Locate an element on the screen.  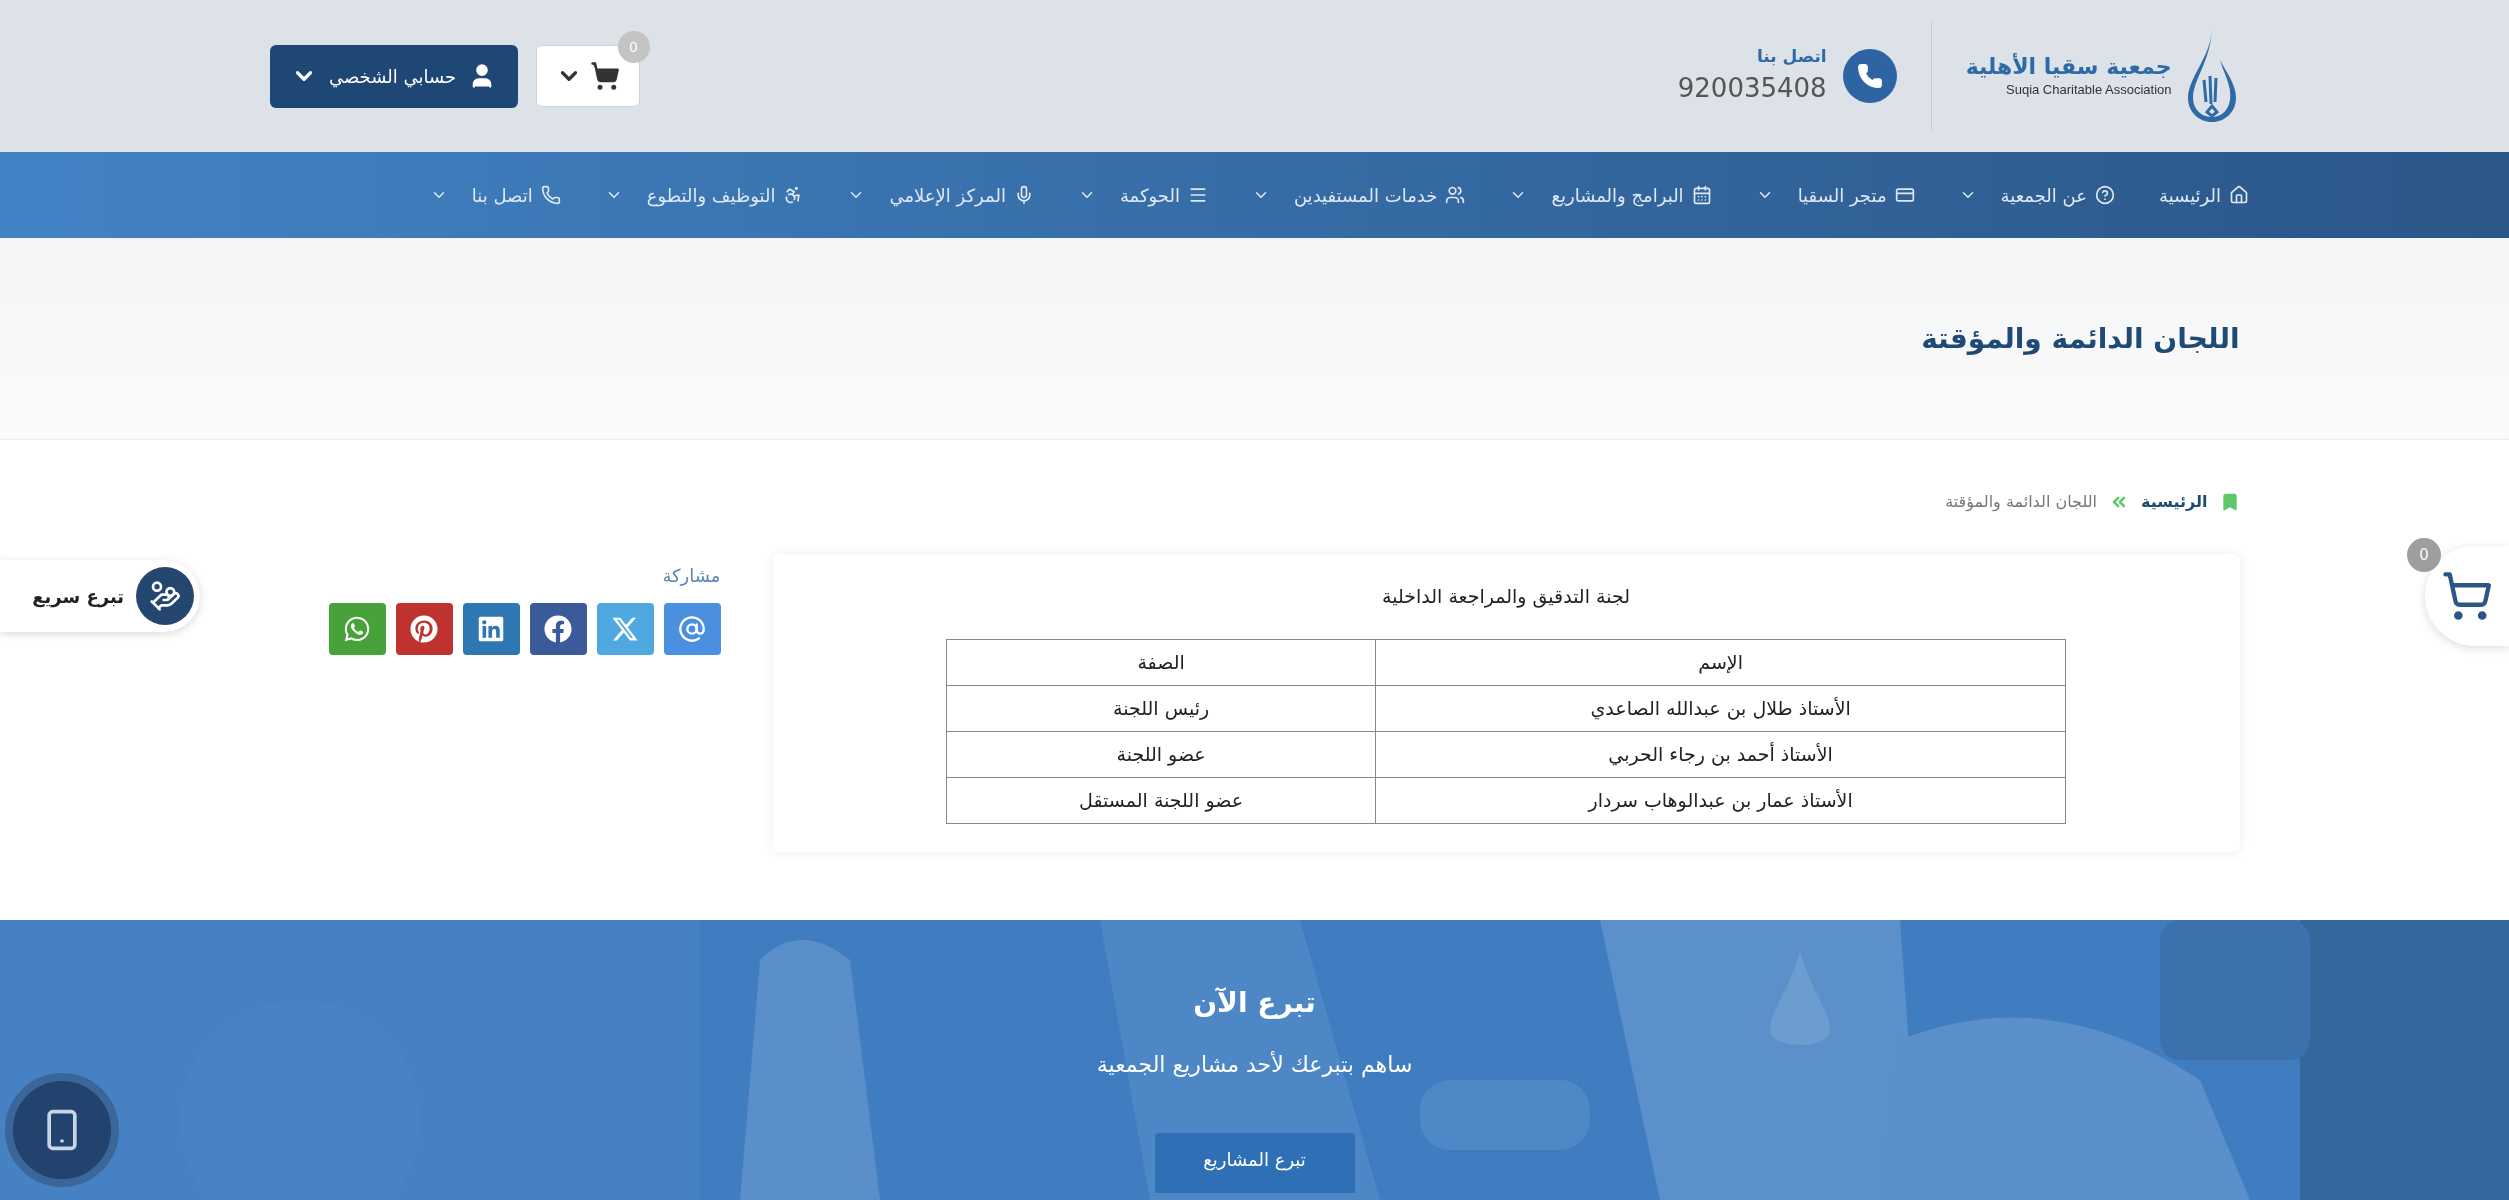
x-logo-icon is located at coordinates (625, 629).